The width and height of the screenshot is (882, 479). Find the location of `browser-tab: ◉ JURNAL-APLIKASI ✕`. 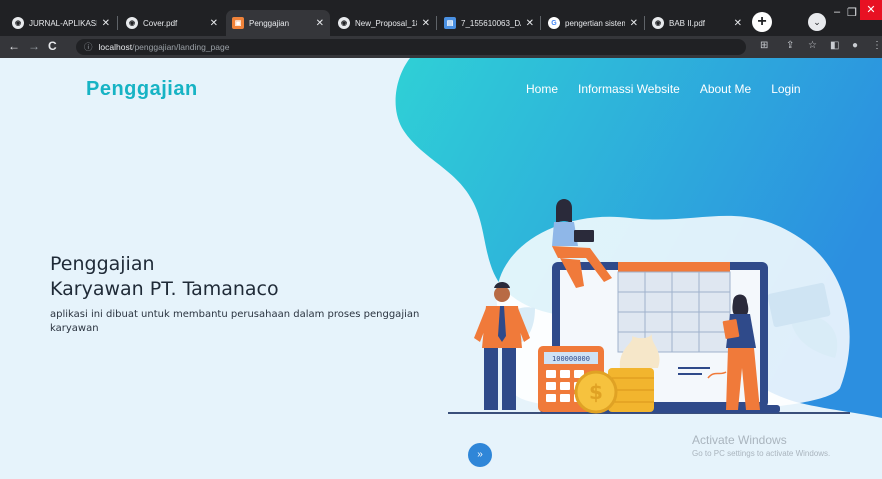

browser-tab: ◉ JURNAL-APLIKASI ✕ is located at coordinates (61, 23).